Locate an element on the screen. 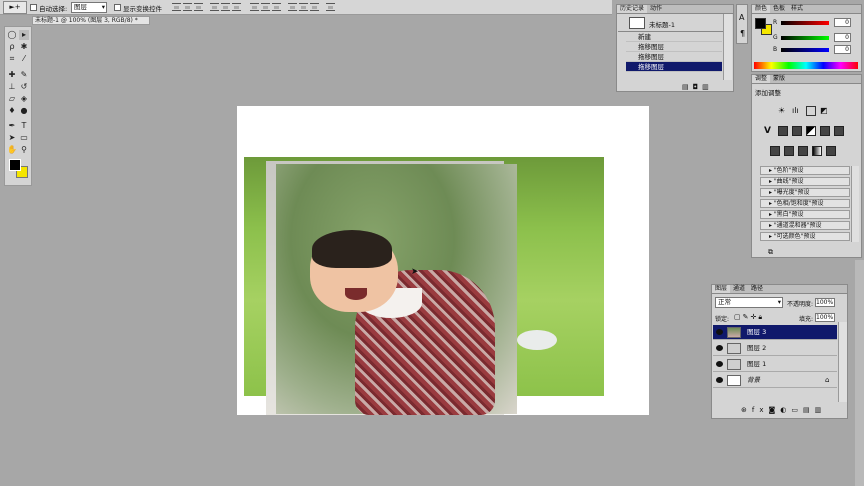 This screenshot has width=864, height=486. tab-paths: 路径 is located at coordinates (757, 289).